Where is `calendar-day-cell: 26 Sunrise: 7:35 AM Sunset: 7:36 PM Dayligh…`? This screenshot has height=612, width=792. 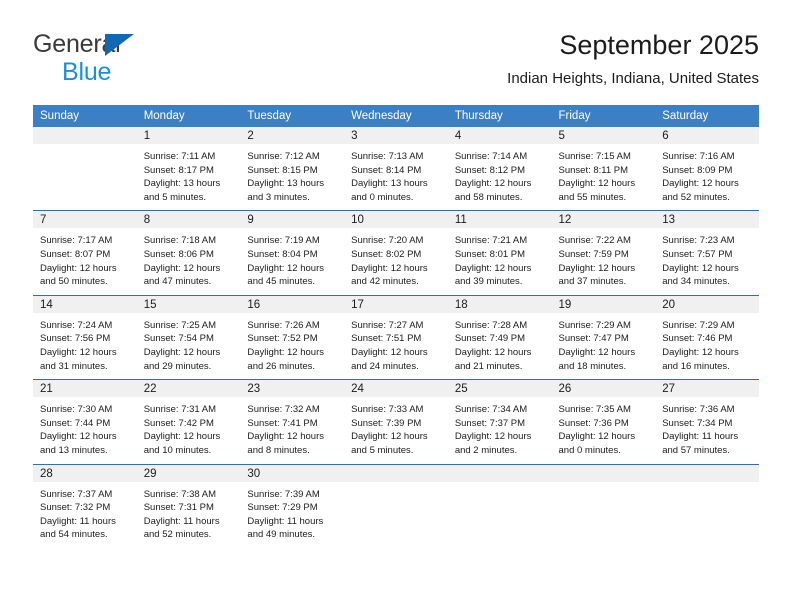 calendar-day-cell: 26 Sunrise: 7:35 AM Sunset: 7:36 PM Dayligh… is located at coordinates (603, 421).